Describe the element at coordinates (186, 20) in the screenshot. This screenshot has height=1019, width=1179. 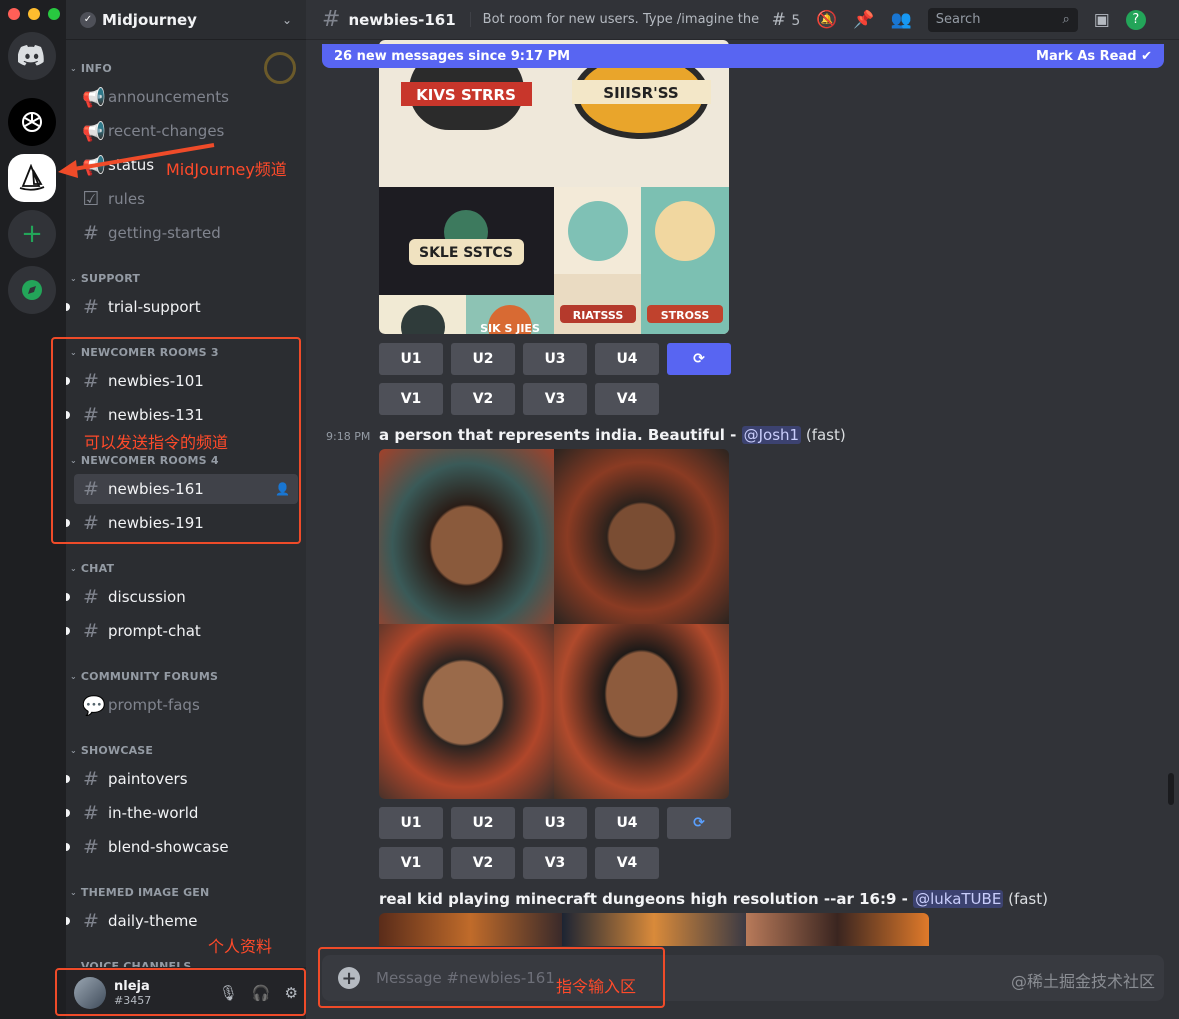
I see `guild-header: ✓ Midjourney ⌄` at that location.